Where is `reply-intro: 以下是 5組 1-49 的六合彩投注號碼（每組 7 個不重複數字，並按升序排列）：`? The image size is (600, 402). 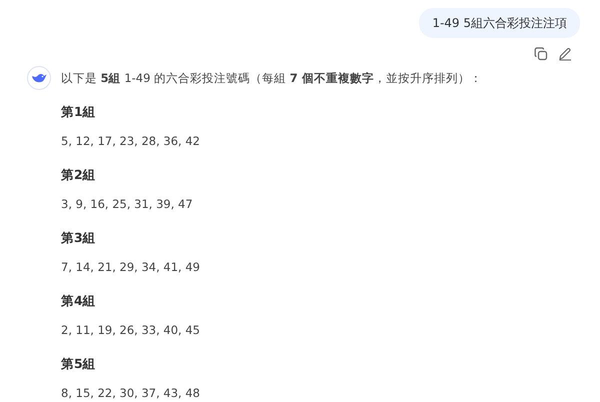
reply-intro: 以下是 5組 1-49 的六合彩投注號碼（每組 7 個不重複數字，並按升序排列）： is located at coordinates (272, 78).